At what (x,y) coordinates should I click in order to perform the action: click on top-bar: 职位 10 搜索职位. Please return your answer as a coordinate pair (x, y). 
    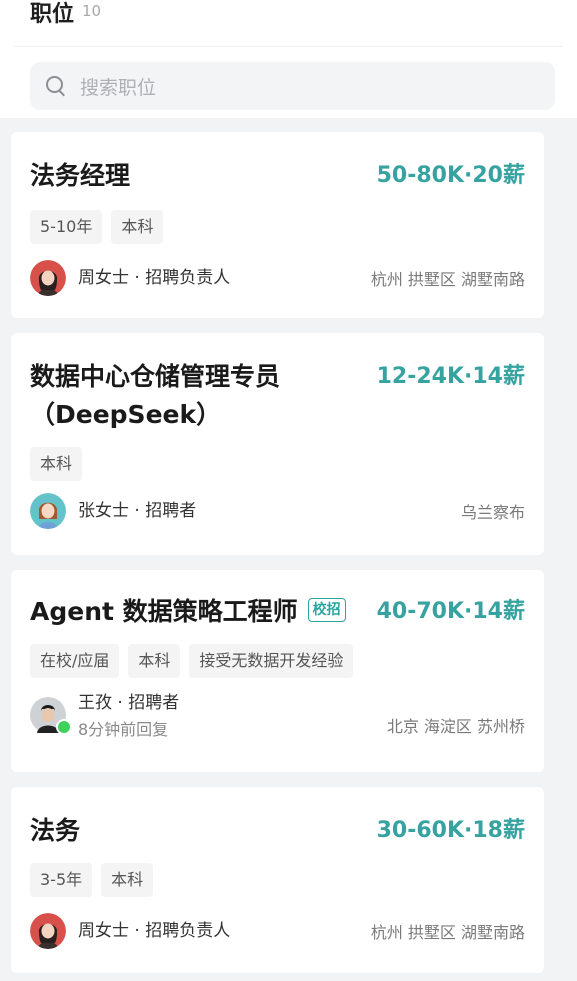
    Looking at the image, I should click on (288, 59).